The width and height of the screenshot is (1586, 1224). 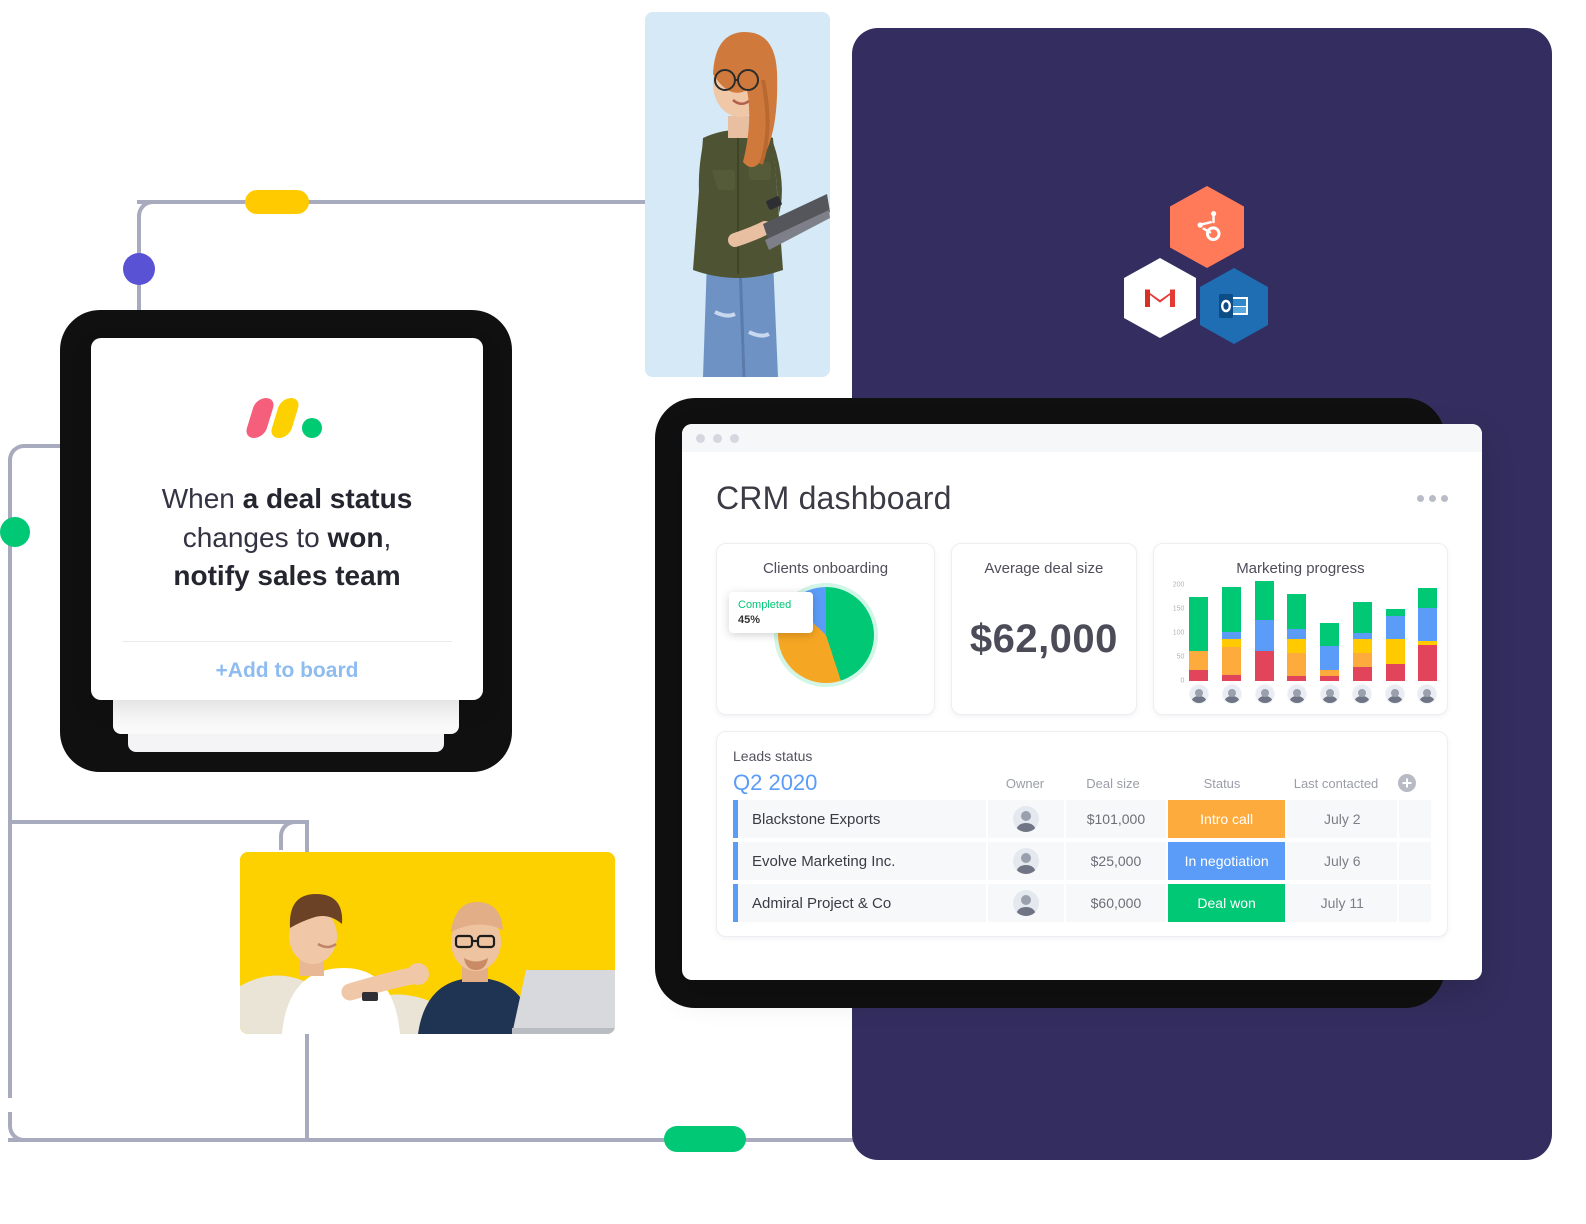 I want to click on status-badge: Intro call, so click(x=1226, y=819).